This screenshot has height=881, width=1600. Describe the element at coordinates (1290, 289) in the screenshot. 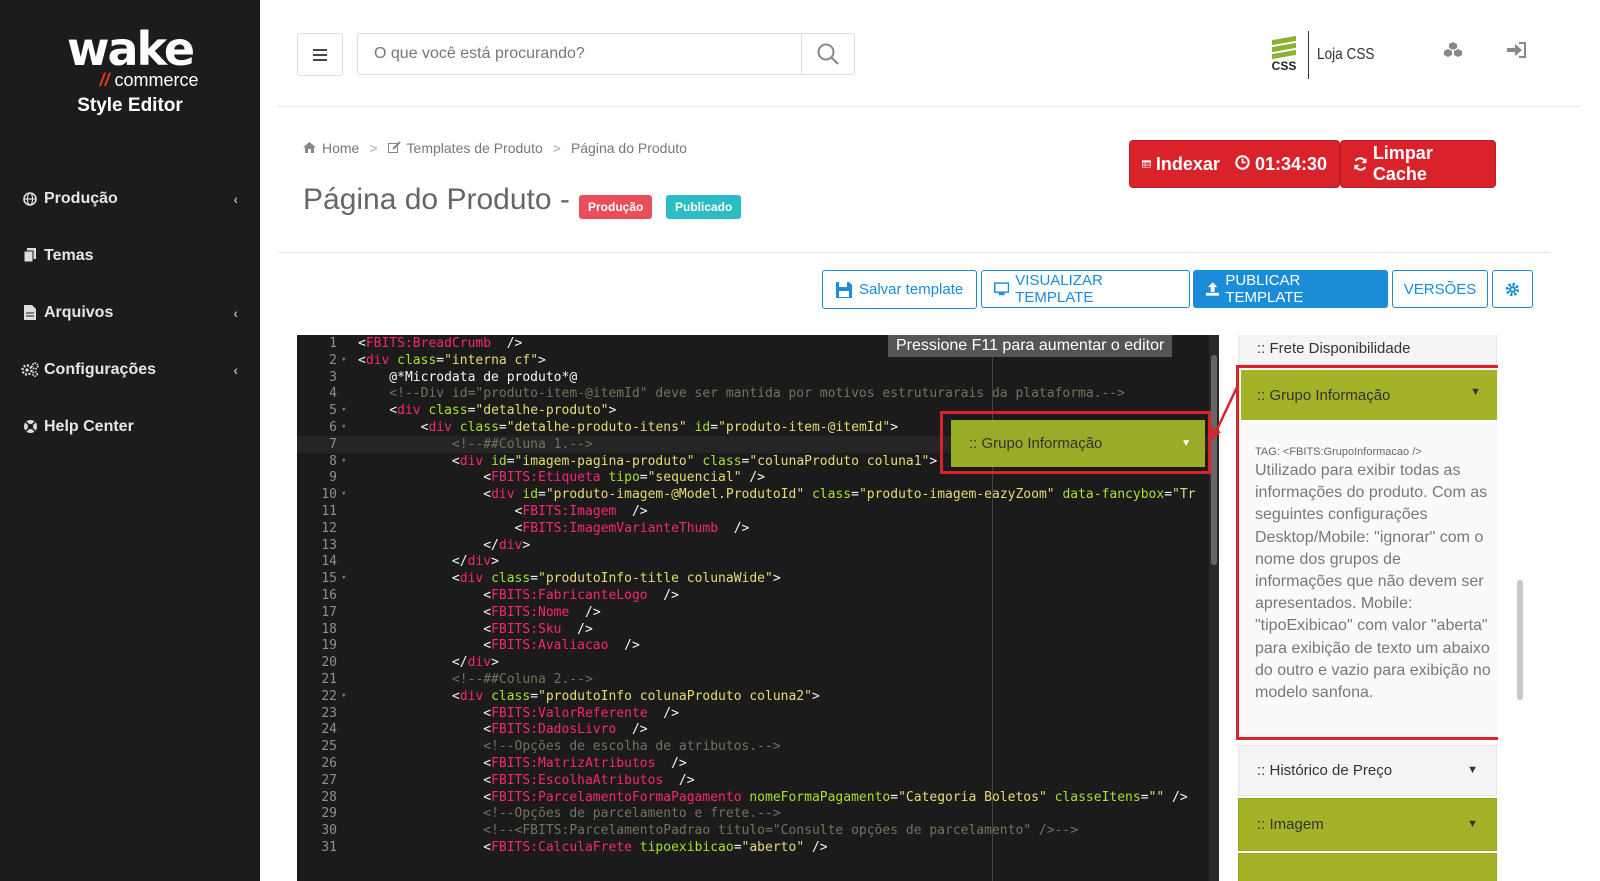

I see `publish-template-button: PUBLICAR TEMPLATE` at that location.